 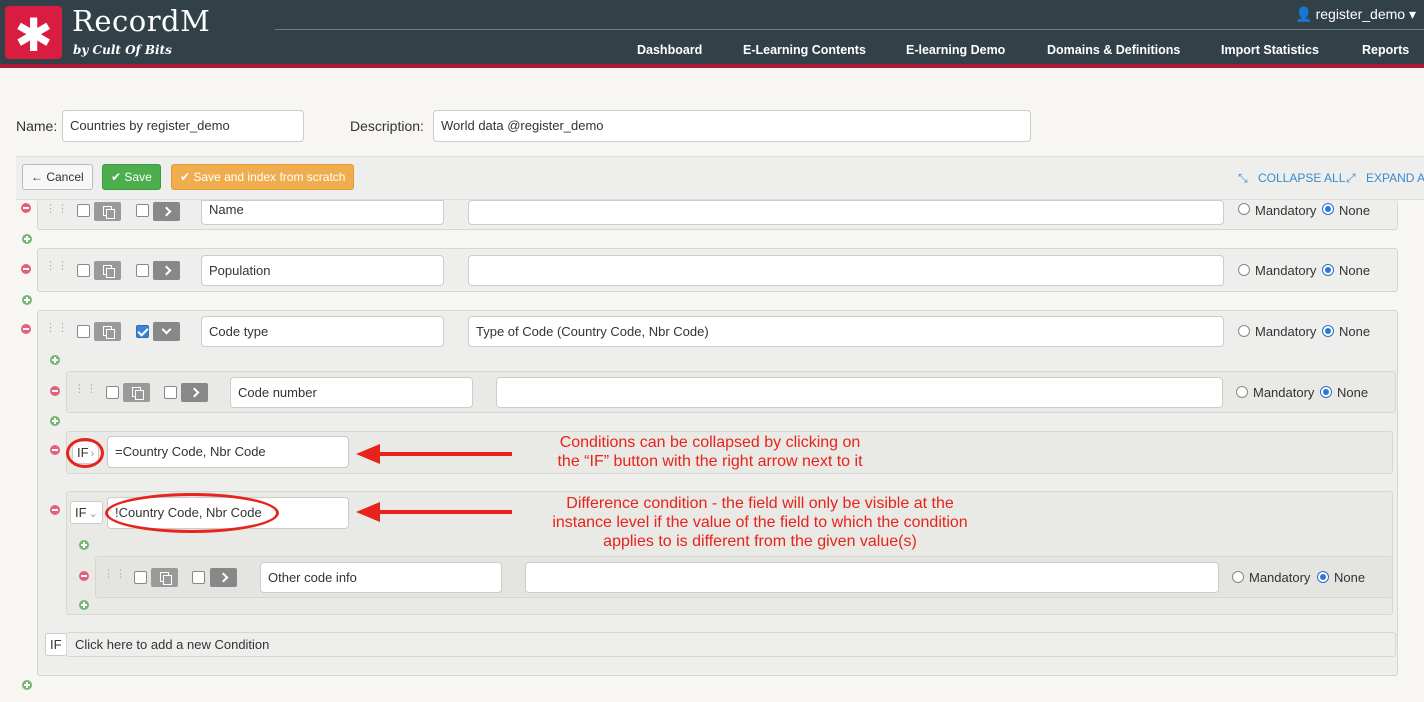 I want to click on chevron-down-icon, so click(x=166, y=331).